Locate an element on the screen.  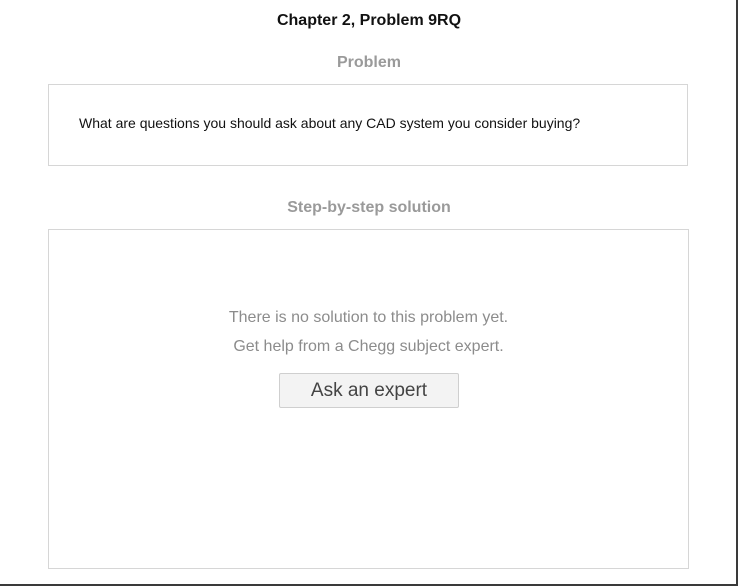
problem-heading: Problem is located at coordinates (368, 62).